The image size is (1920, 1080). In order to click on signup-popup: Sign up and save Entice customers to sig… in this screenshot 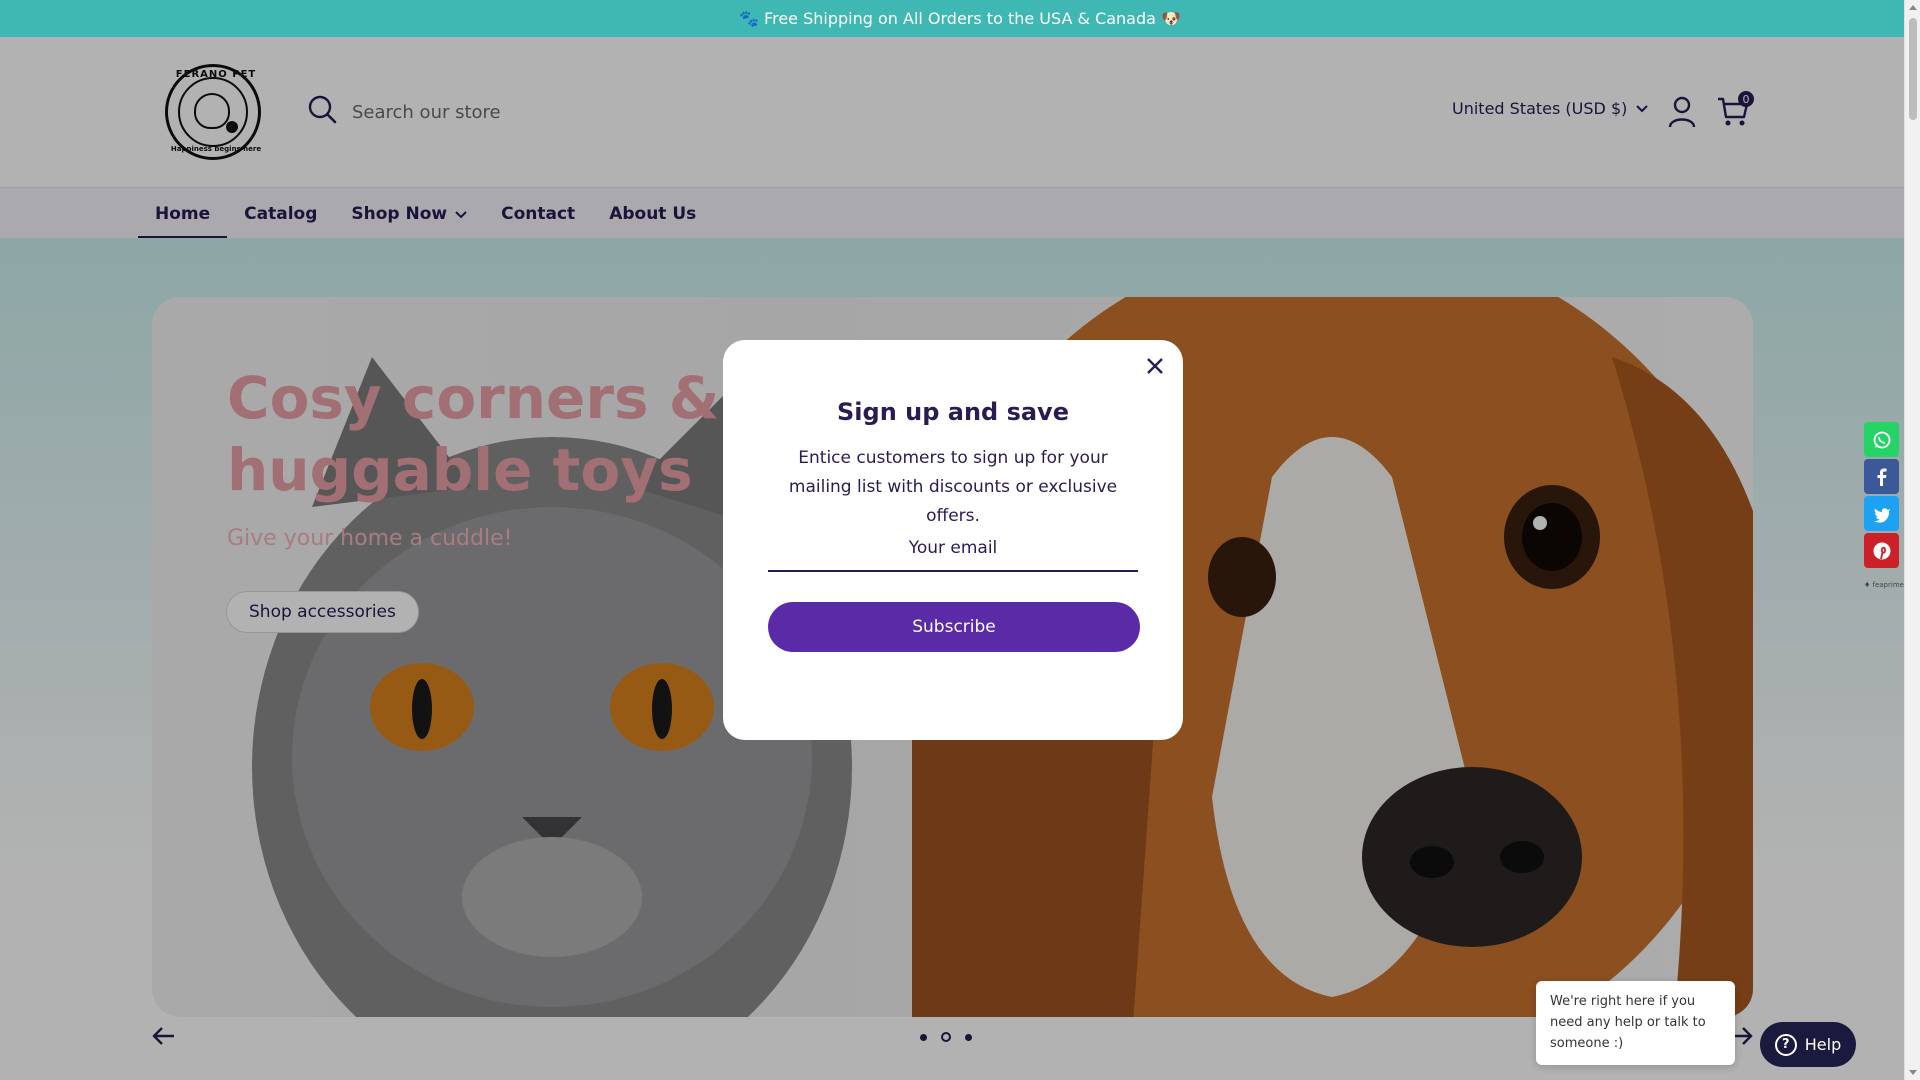, I will do `click(953, 540)`.